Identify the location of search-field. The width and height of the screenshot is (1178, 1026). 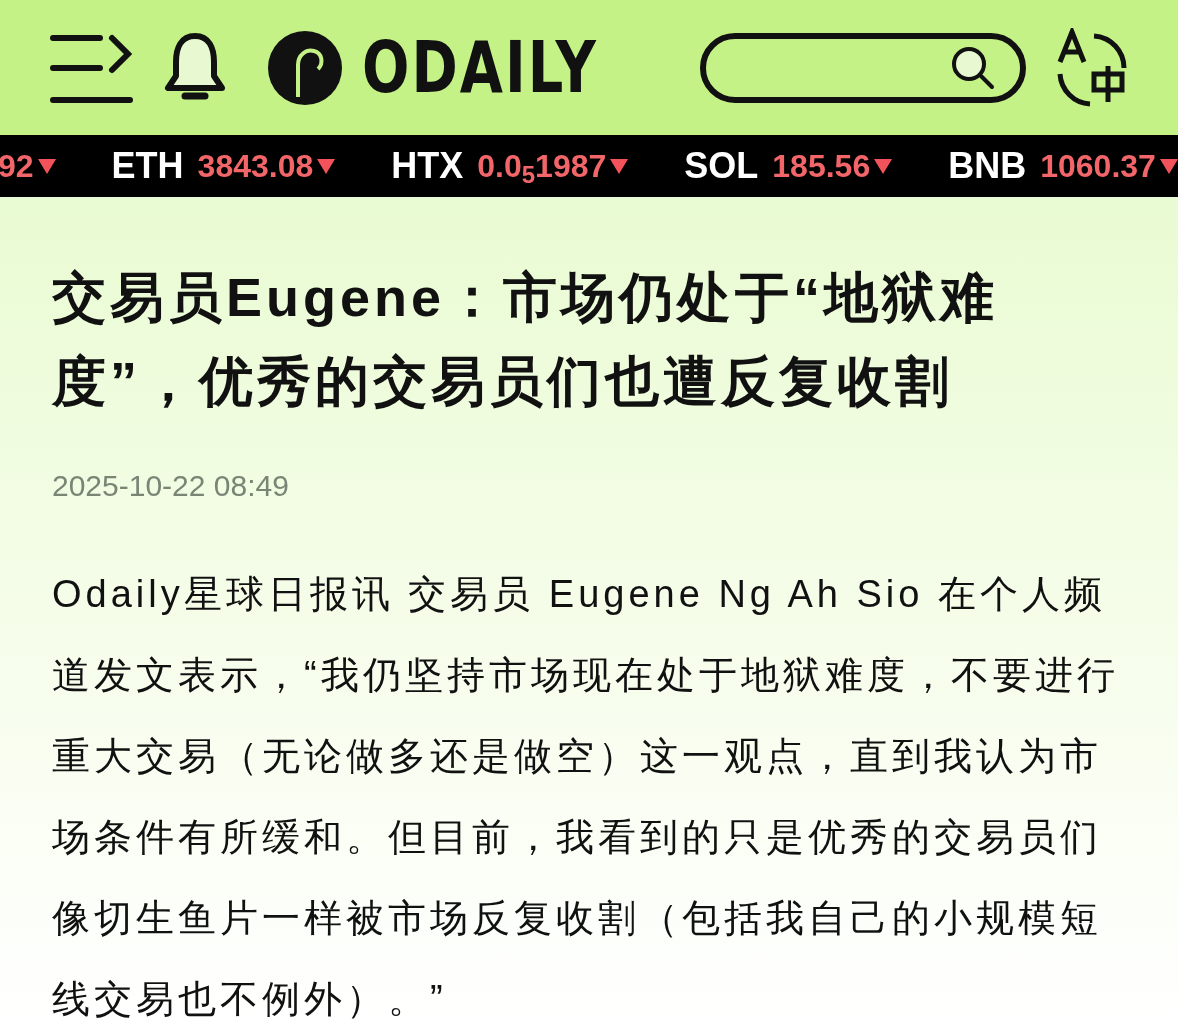
(863, 67).